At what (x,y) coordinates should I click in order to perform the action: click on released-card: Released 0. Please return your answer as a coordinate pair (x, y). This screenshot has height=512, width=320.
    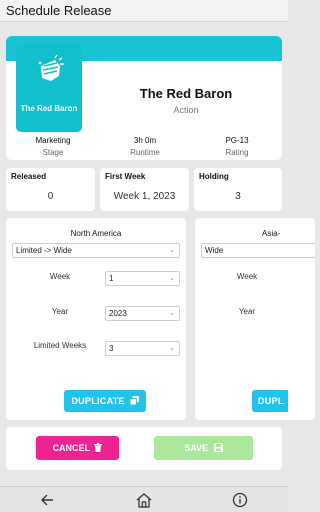
    Looking at the image, I should click on (50, 189).